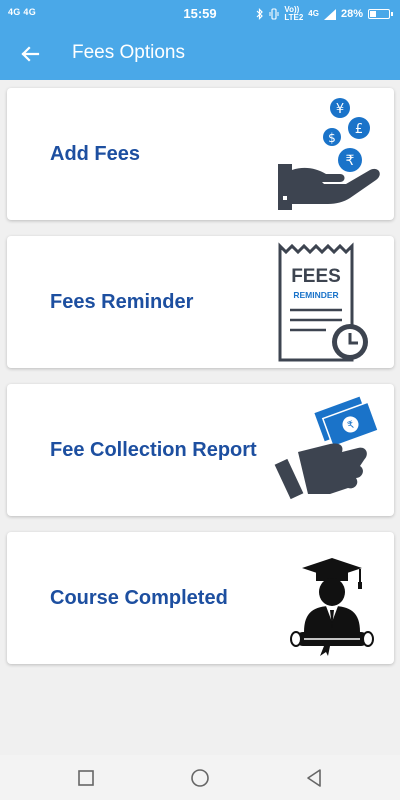  Describe the element at coordinates (30, 54) in the screenshot. I see `arrow-left-icon` at that location.